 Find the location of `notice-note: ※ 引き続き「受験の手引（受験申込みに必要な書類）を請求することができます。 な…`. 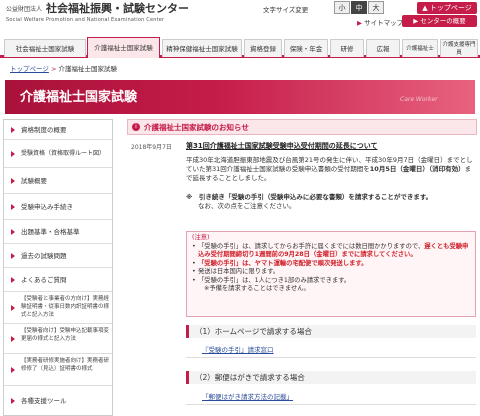

notice-note: ※ 引き続き「受験の手引（受験申込みに必要な書類）を請求することができます。 な… is located at coordinates (331, 202).